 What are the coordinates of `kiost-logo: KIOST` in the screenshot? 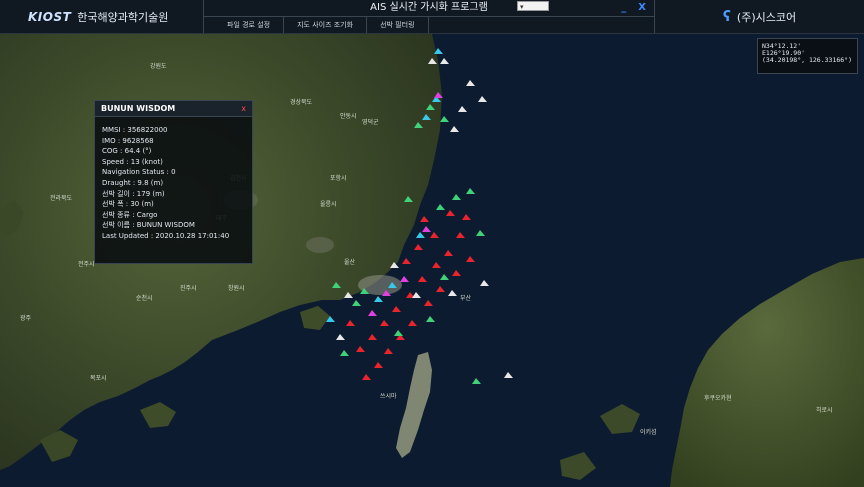 It's located at (50, 16).